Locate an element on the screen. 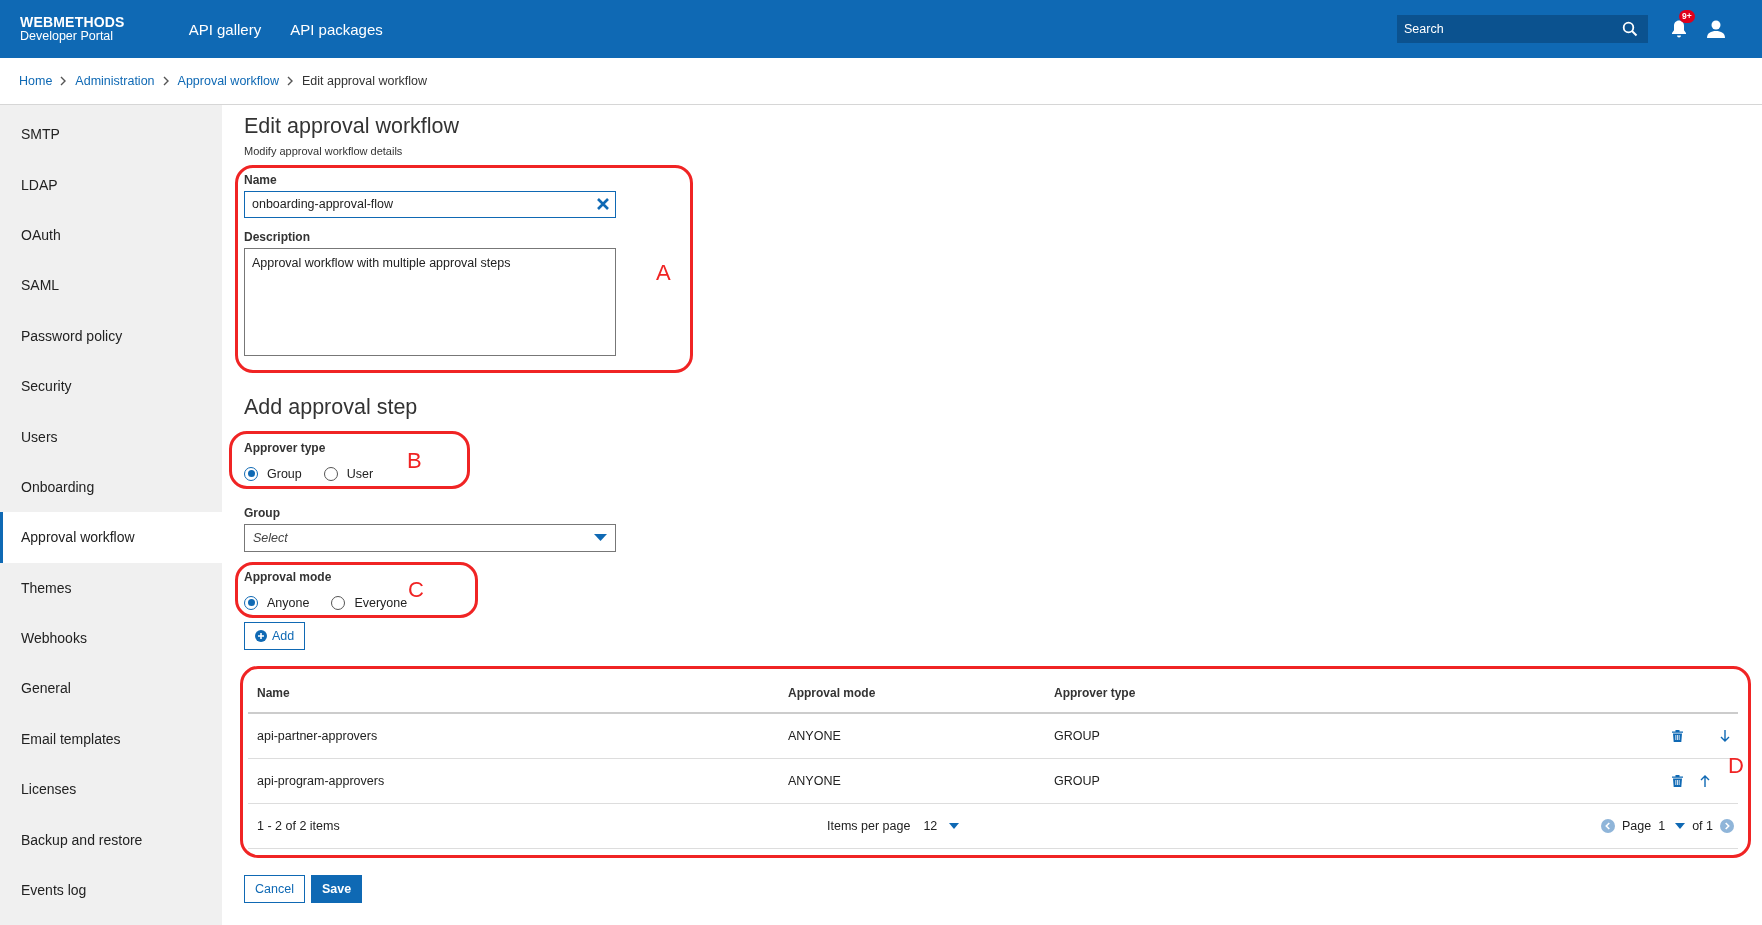 This screenshot has width=1762, height=925. arrow-up-icon is located at coordinates (1705, 780).